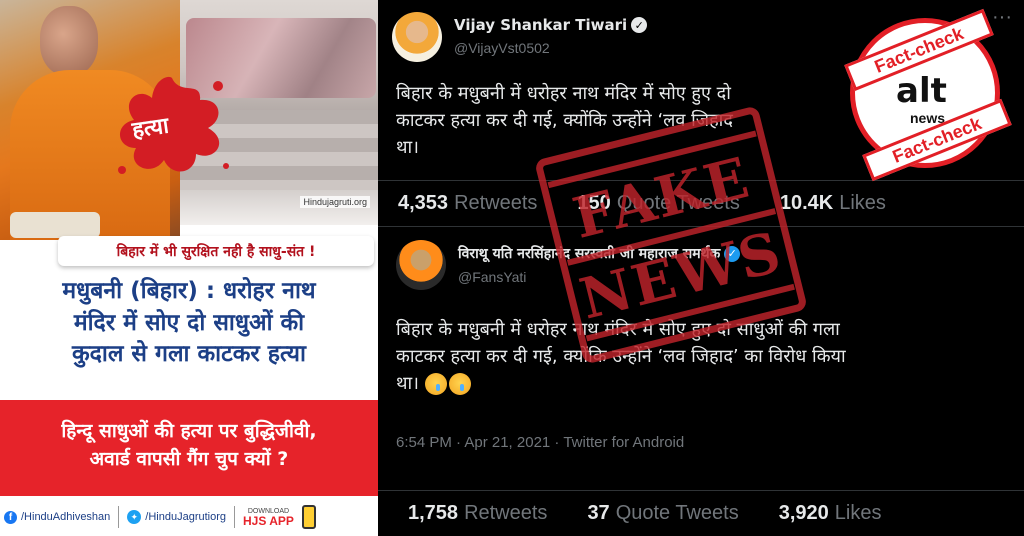 The image size is (1024, 536). I want to click on twitter-handle: /HinduJagrutiorg, so click(186, 517).